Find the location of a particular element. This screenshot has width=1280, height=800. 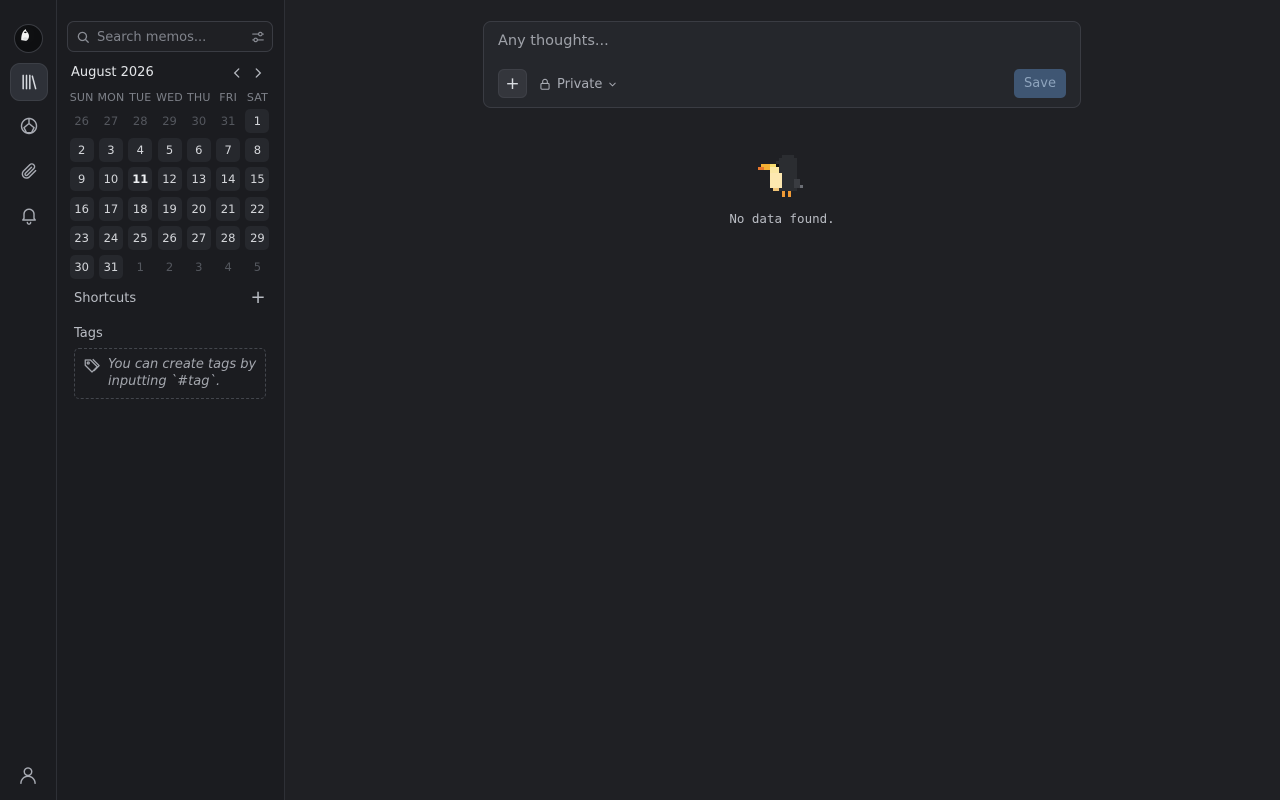

app-logo is located at coordinates (28, 38).